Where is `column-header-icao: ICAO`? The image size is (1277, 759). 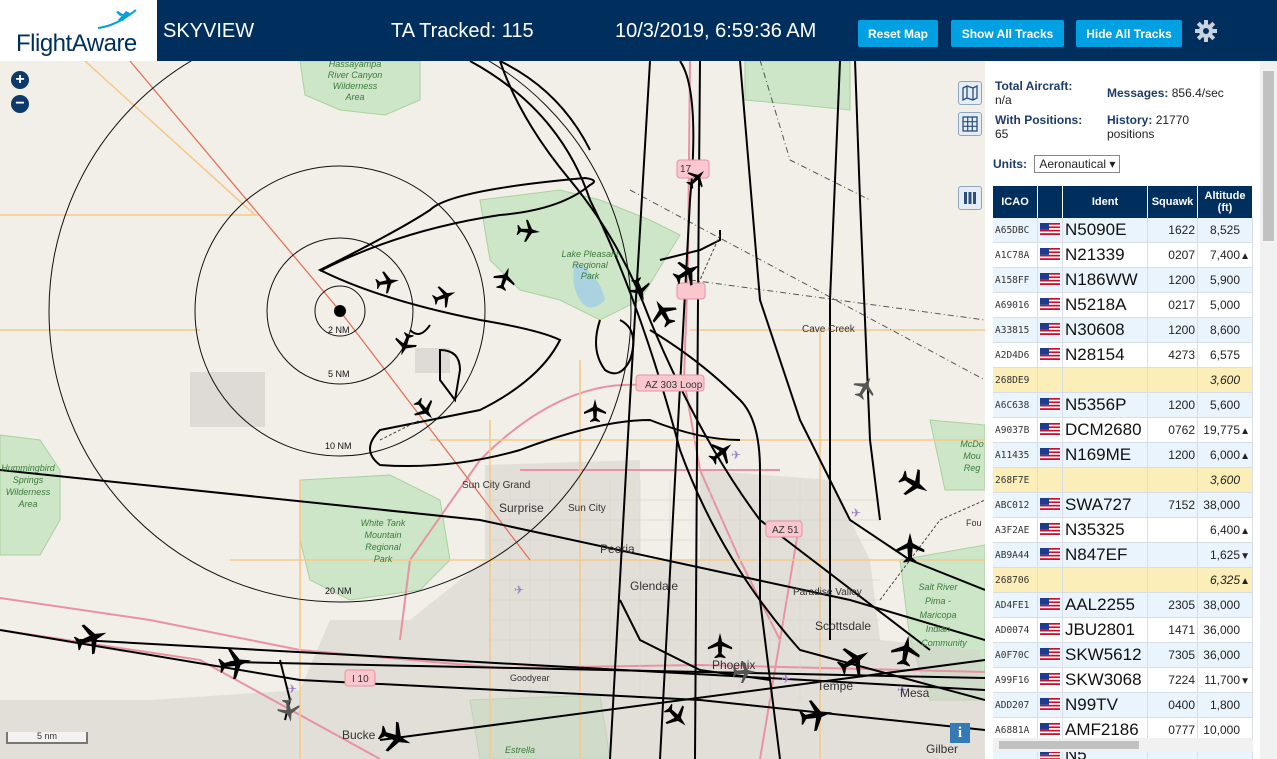
column-header-icao: ICAO is located at coordinates (1015, 202).